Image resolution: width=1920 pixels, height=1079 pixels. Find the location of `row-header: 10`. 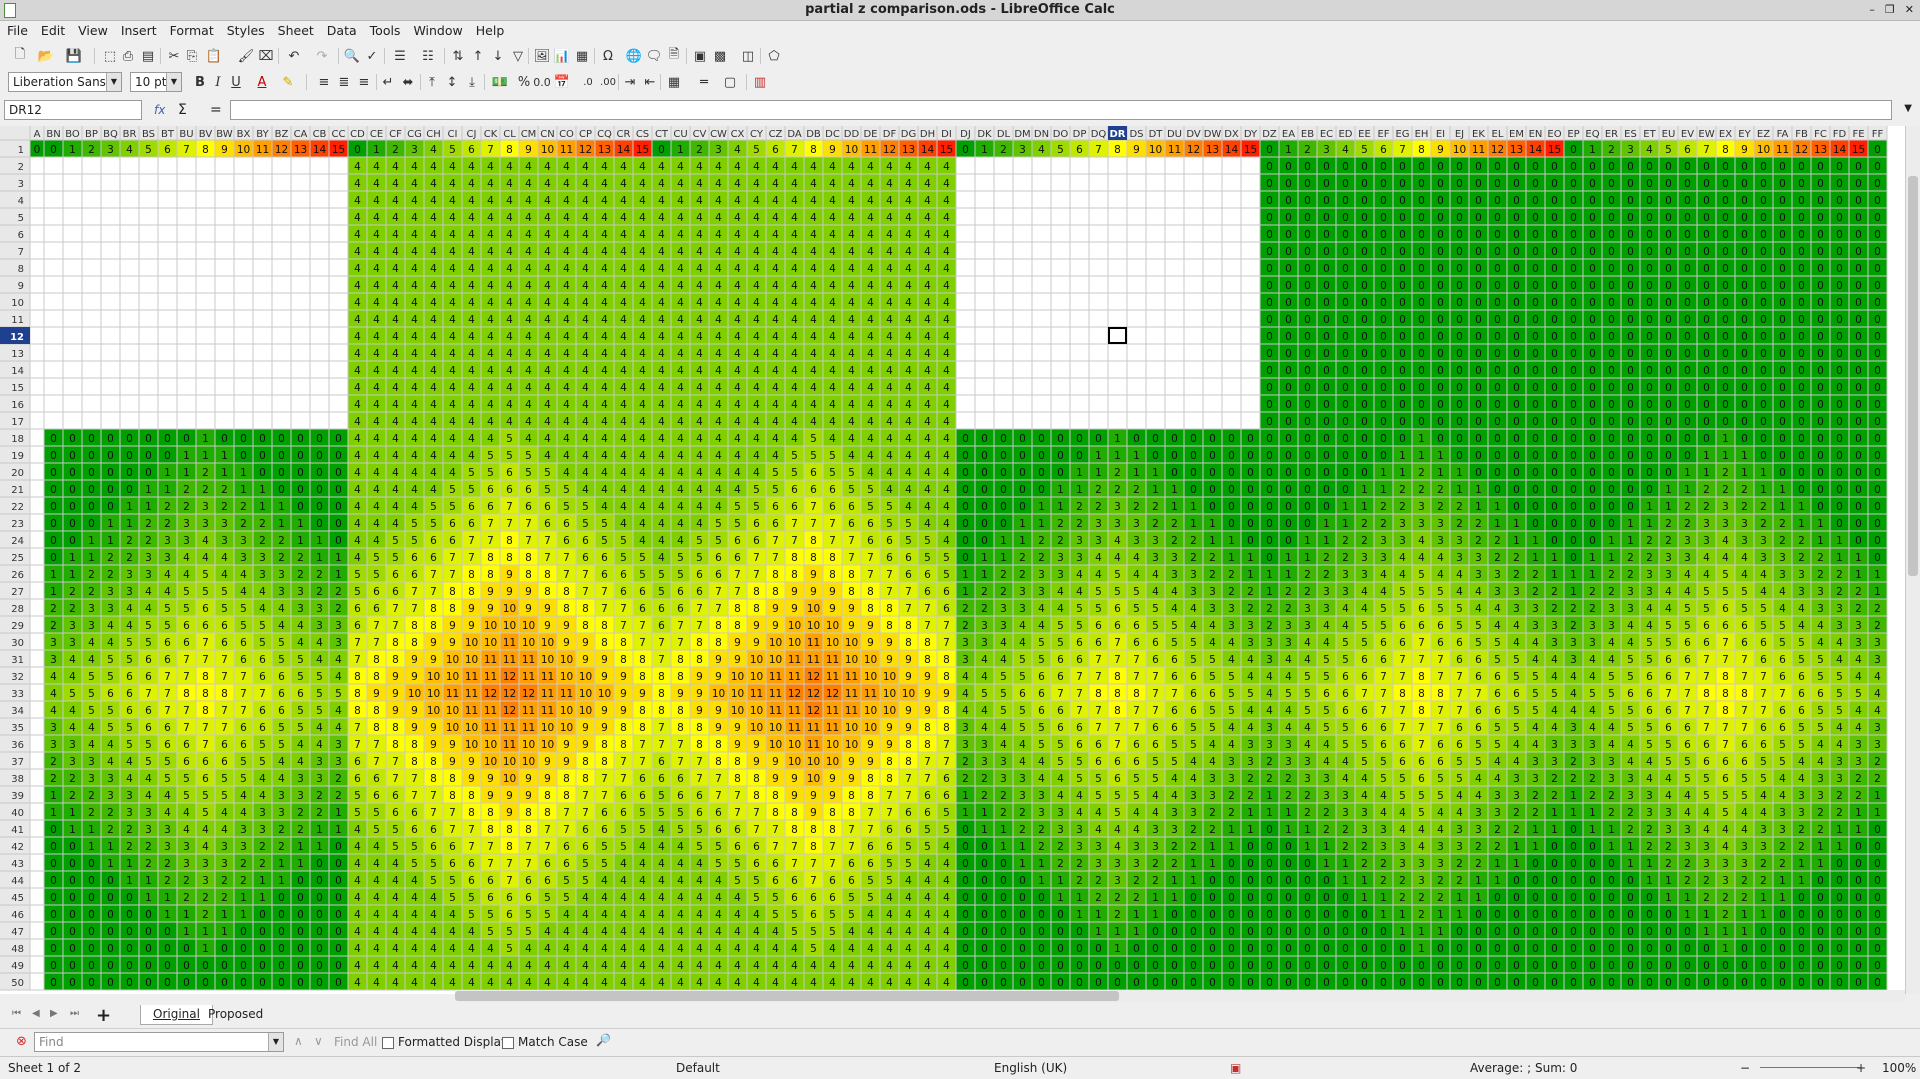

row-header: 10 is located at coordinates (17, 303).